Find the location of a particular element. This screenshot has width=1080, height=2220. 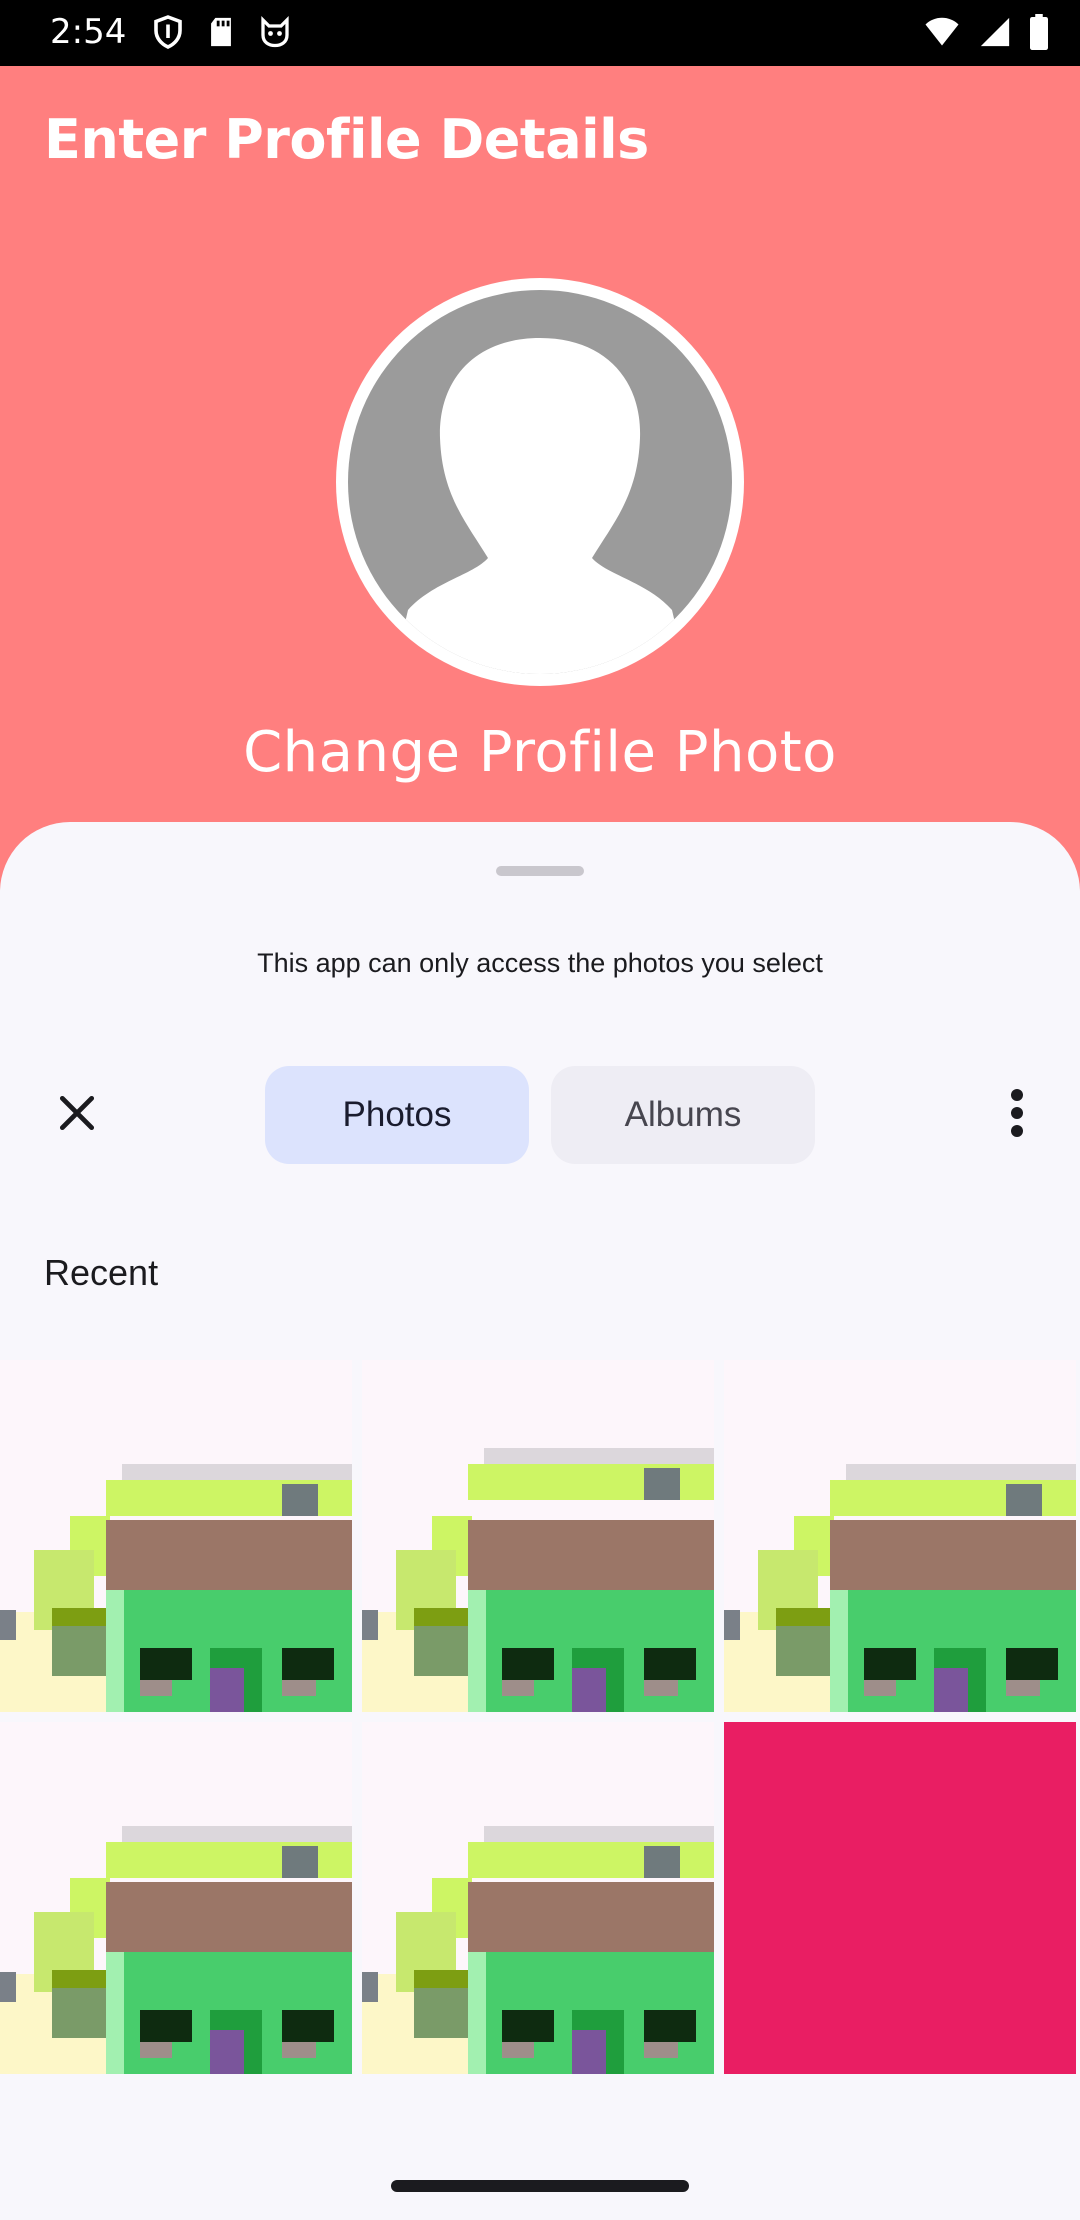

more-vert-icon is located at coordinates (1017, 1113).